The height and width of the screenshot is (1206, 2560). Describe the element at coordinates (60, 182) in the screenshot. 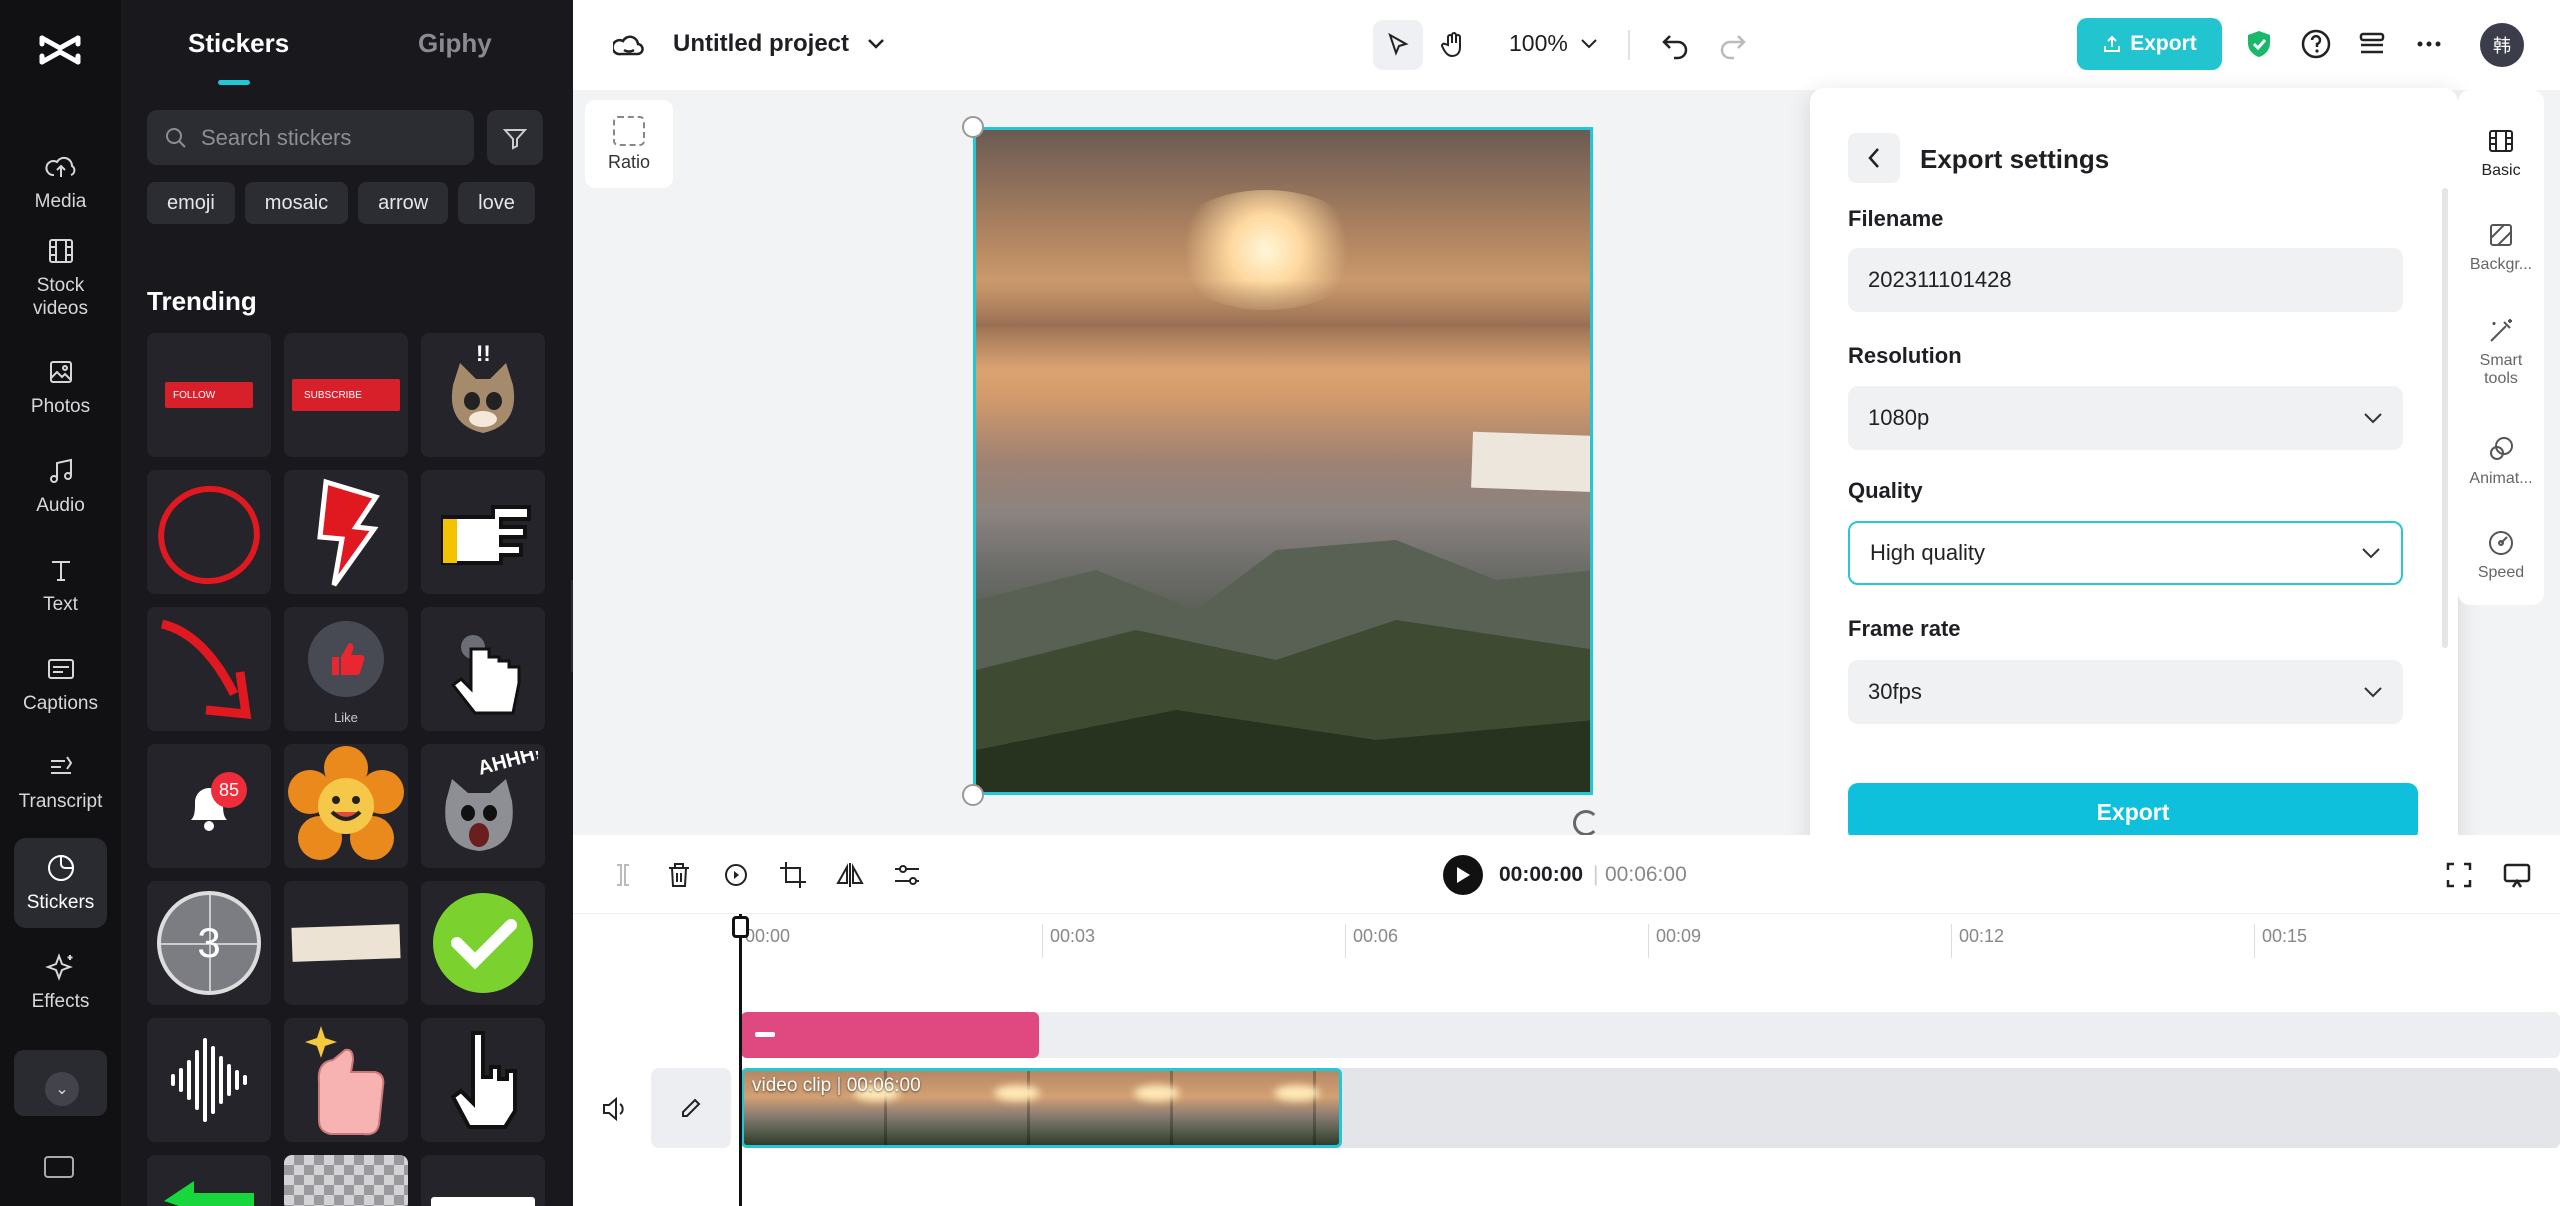

I see `nav-media: Media` at that location.